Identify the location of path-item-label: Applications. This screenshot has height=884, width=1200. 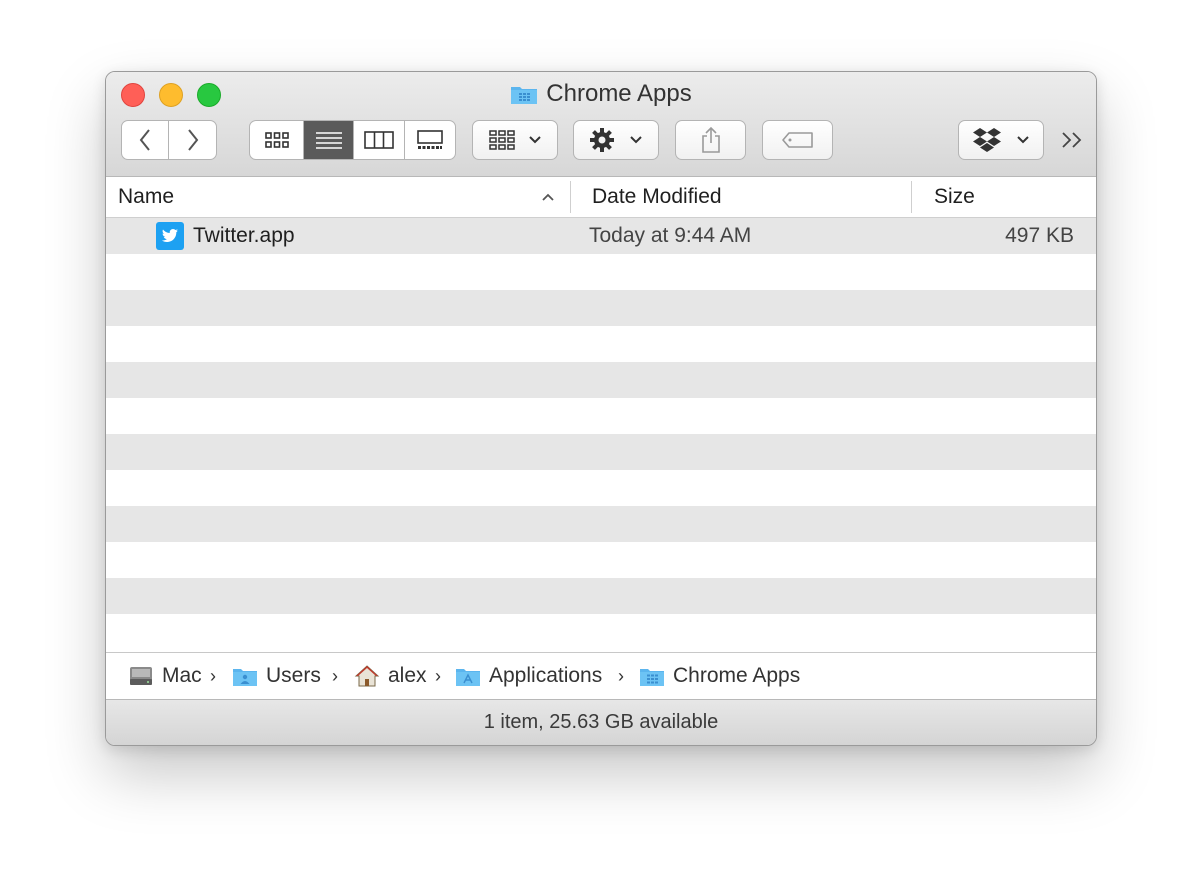
(546, 675).